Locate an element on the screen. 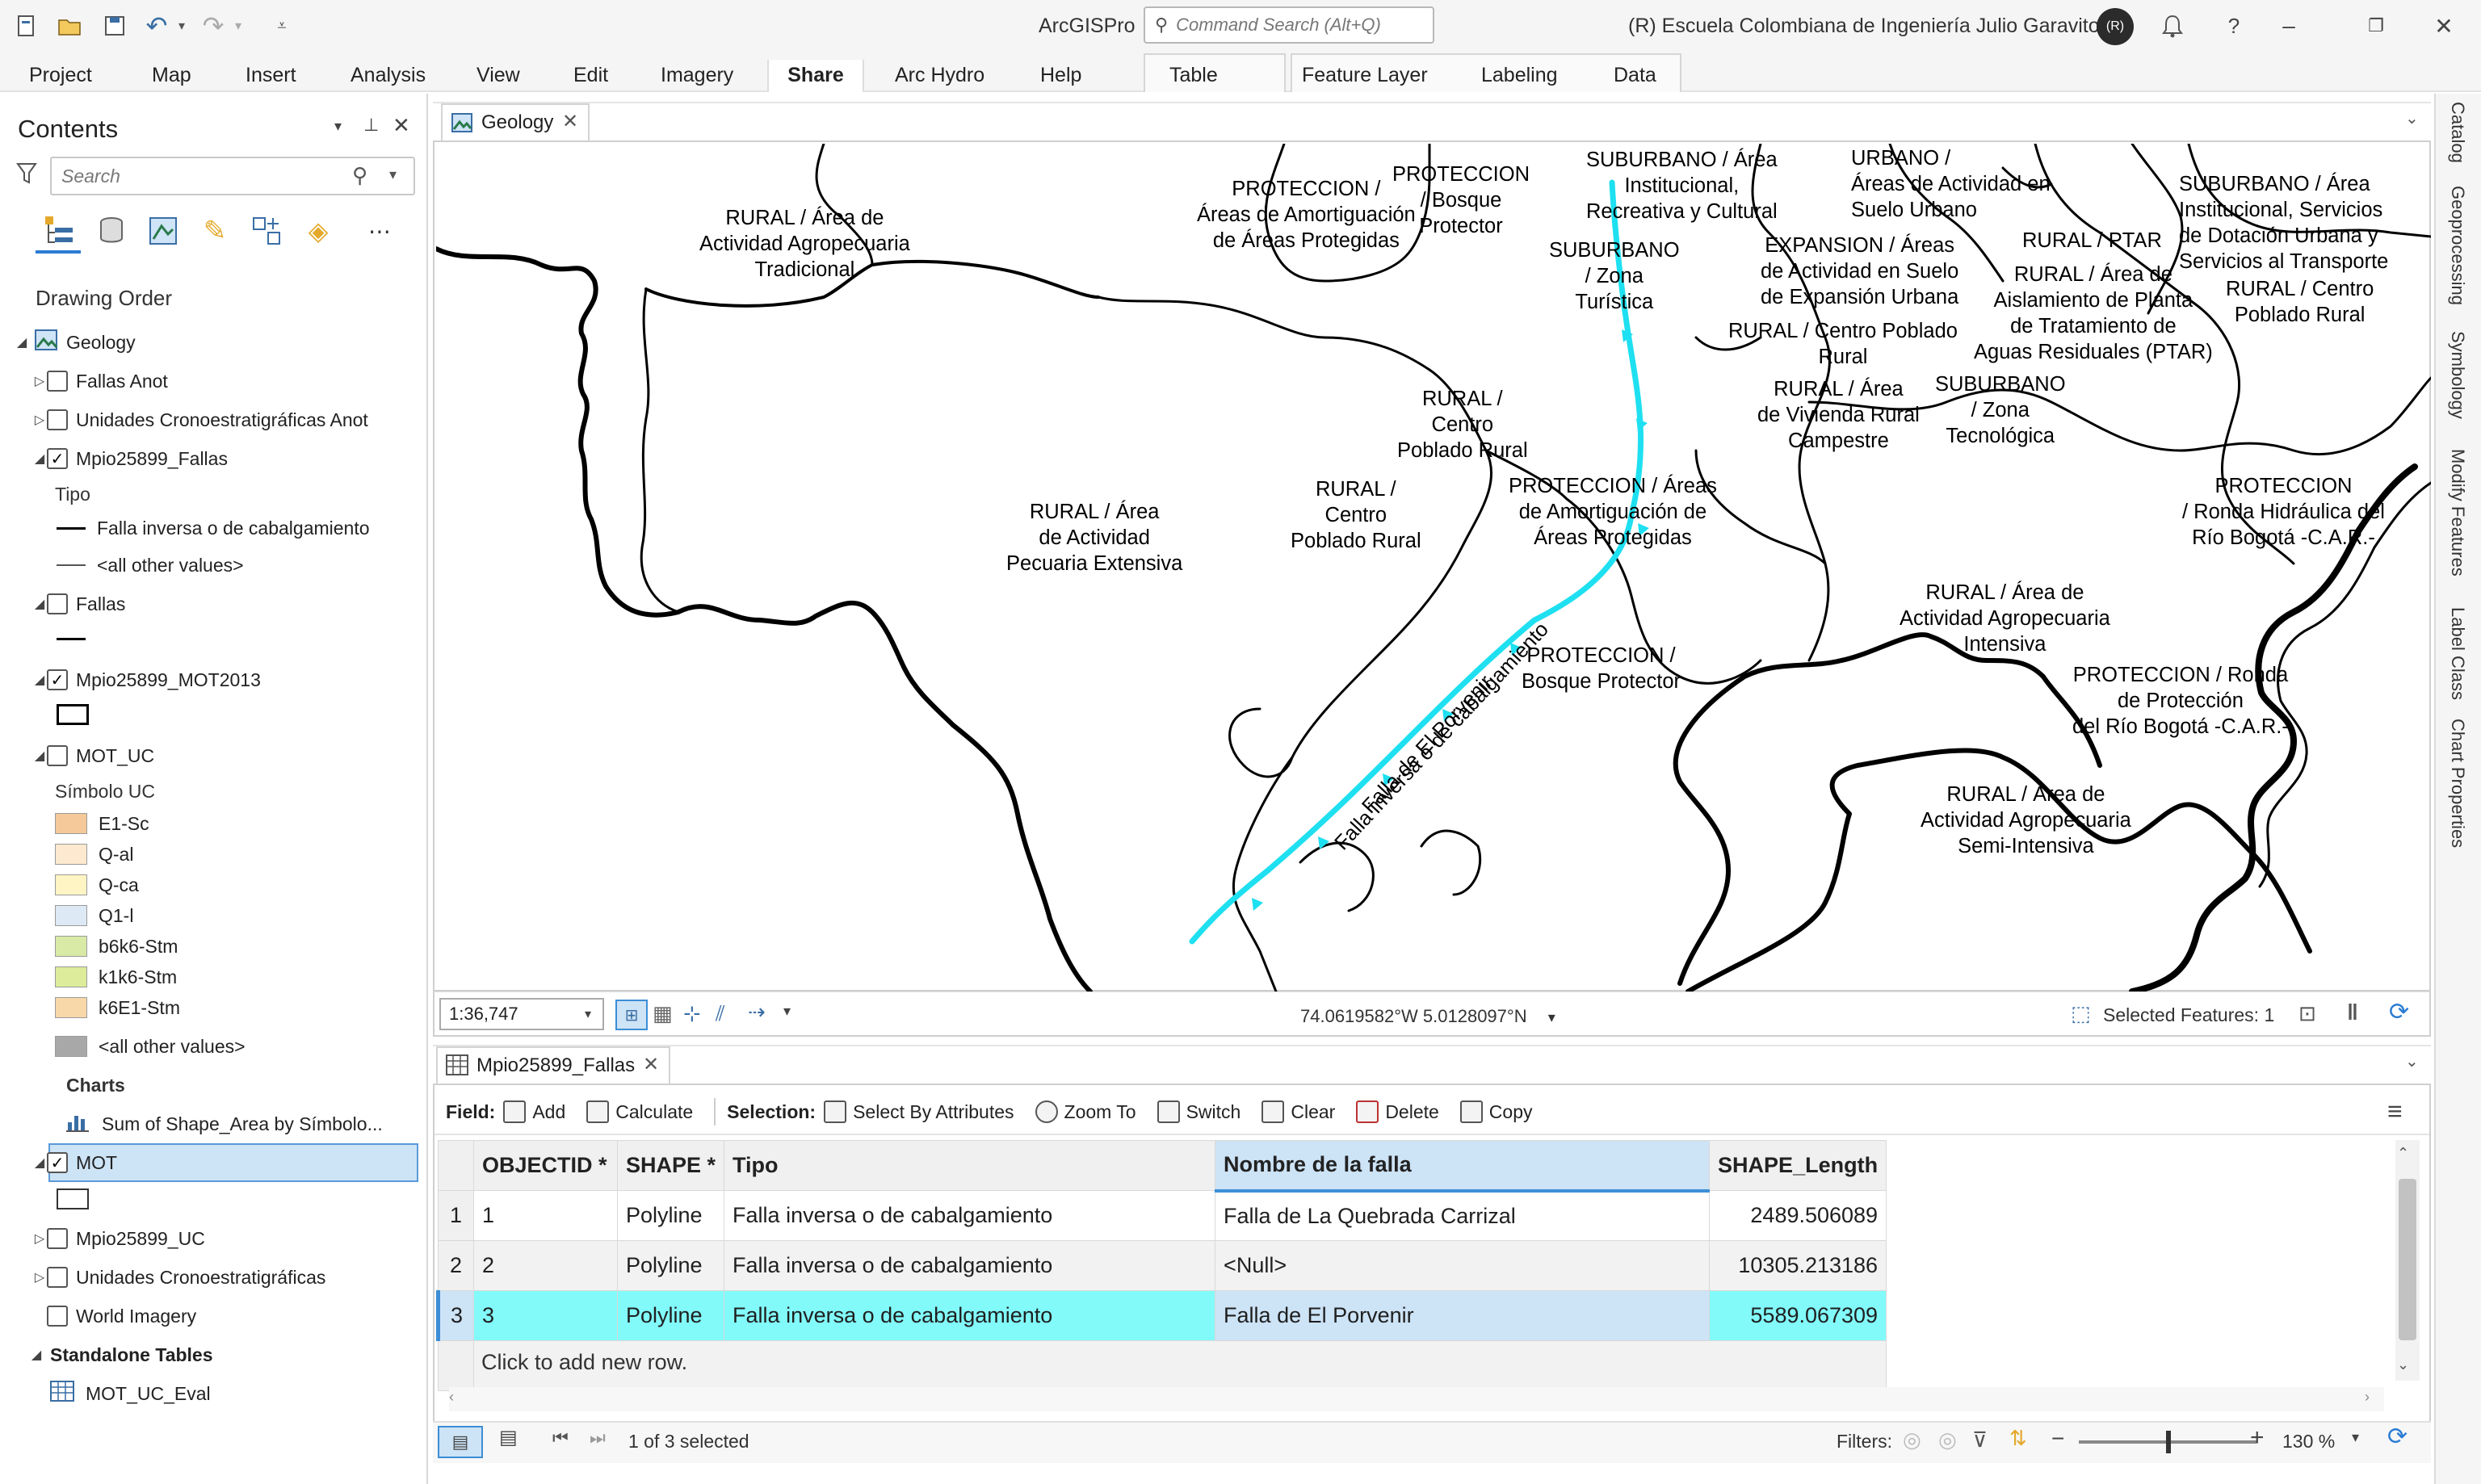 The height and width of the screenshot is (1484, 2481). cell-objectid: 1 is located at coordinates (545, 1215).